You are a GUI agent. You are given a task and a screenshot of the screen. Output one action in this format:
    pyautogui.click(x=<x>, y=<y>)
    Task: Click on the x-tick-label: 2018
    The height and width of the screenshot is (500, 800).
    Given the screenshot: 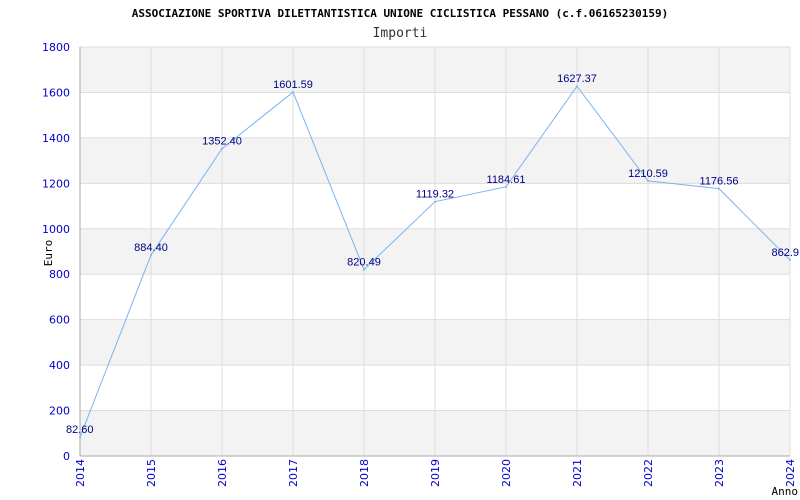 What is the action you would take?
    pyautogui.click(x=364, y=473)
    